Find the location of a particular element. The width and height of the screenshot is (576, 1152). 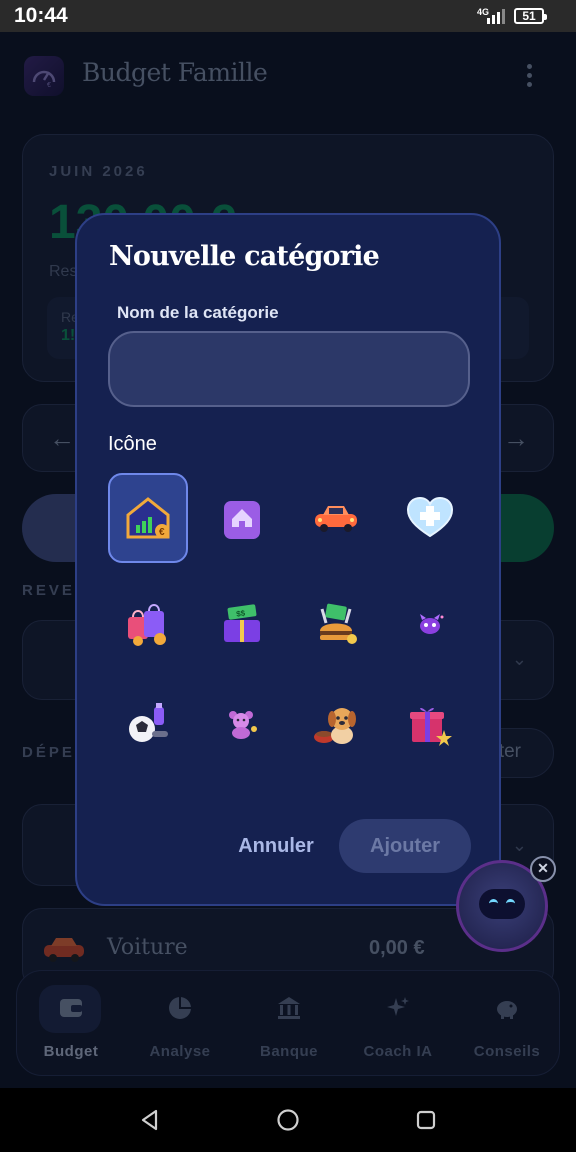

car-icon is located at coordinates (336, 519).